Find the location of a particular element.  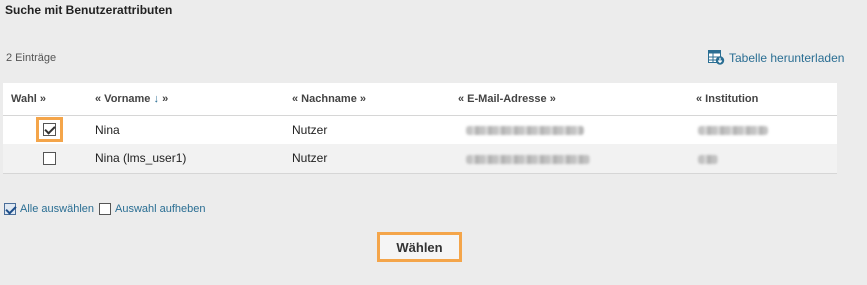

table-row: Nina (lms_user1) Nutzer is located at coordinates (420, 159).